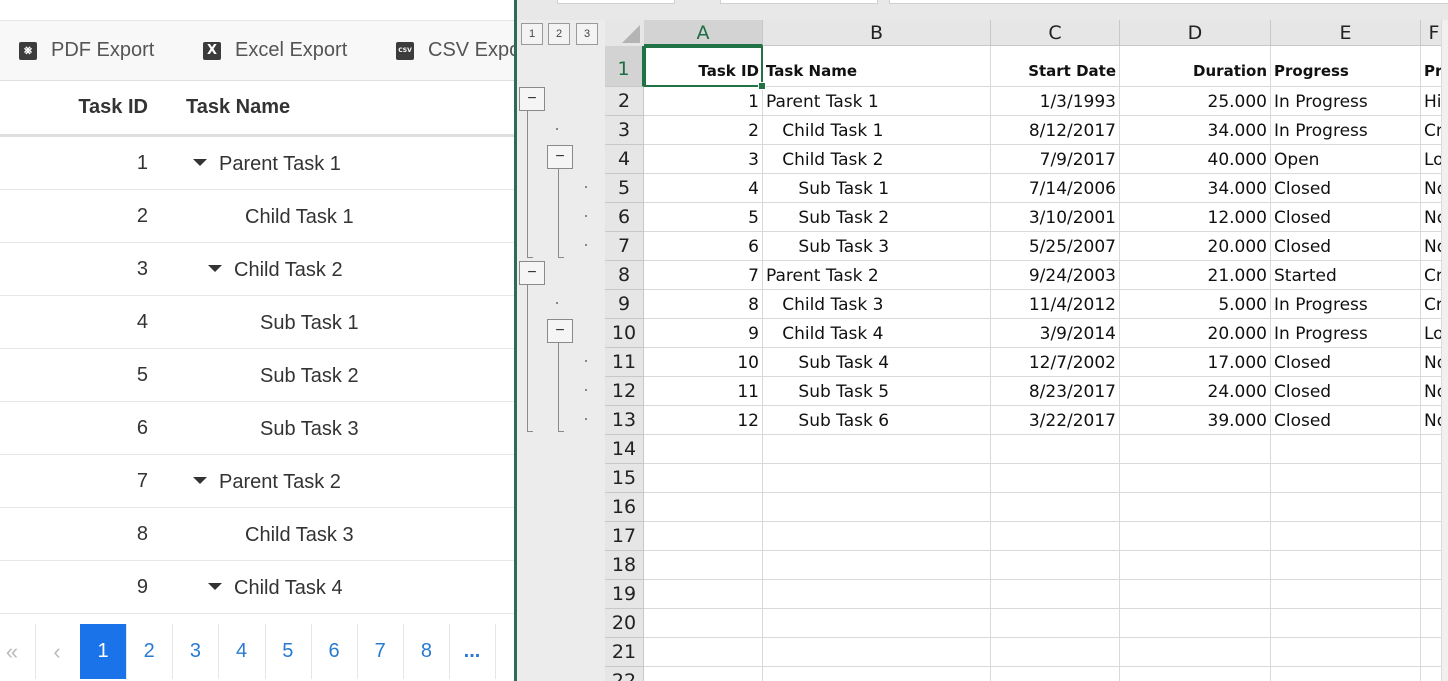 Image resolution: width=1448 pixels, height=681 pixels. Describe the element at coordinates (74, 107) in the screenshot. I see `header-task-id: Task ID` at that location.